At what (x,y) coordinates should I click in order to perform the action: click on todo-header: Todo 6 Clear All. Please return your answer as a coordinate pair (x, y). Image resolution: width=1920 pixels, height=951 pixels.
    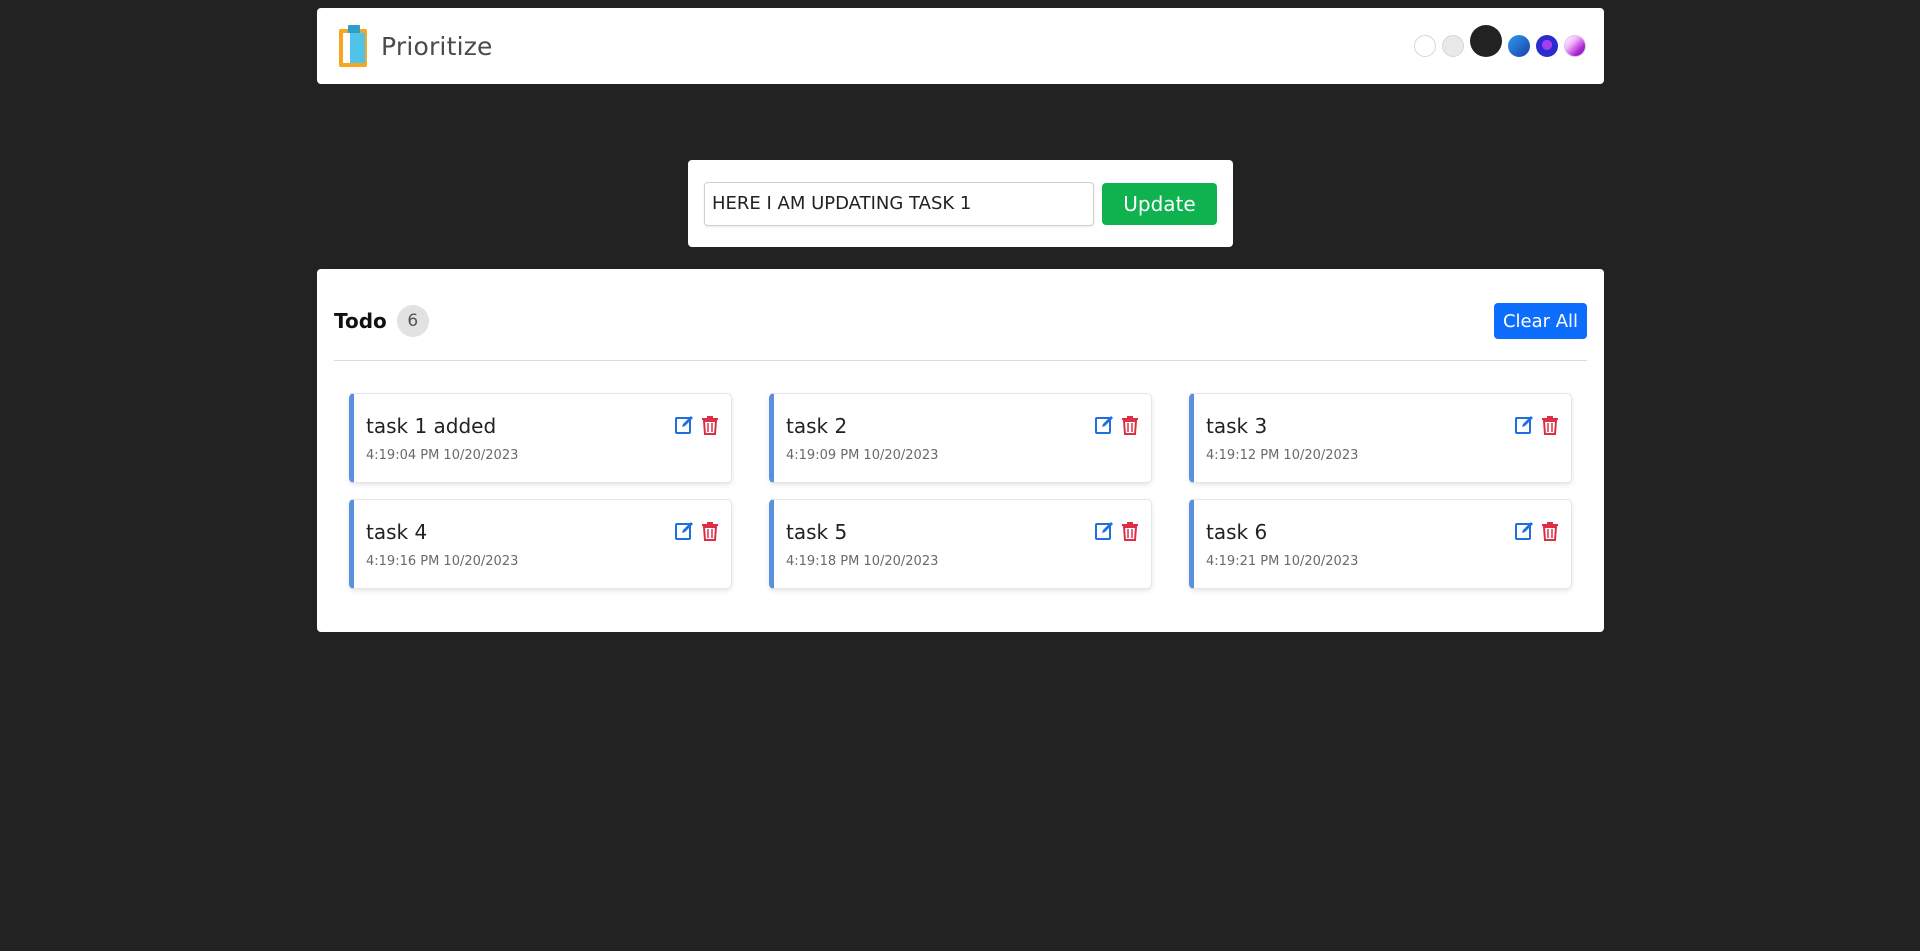
    Looking at the image, I should click on (960, 321).